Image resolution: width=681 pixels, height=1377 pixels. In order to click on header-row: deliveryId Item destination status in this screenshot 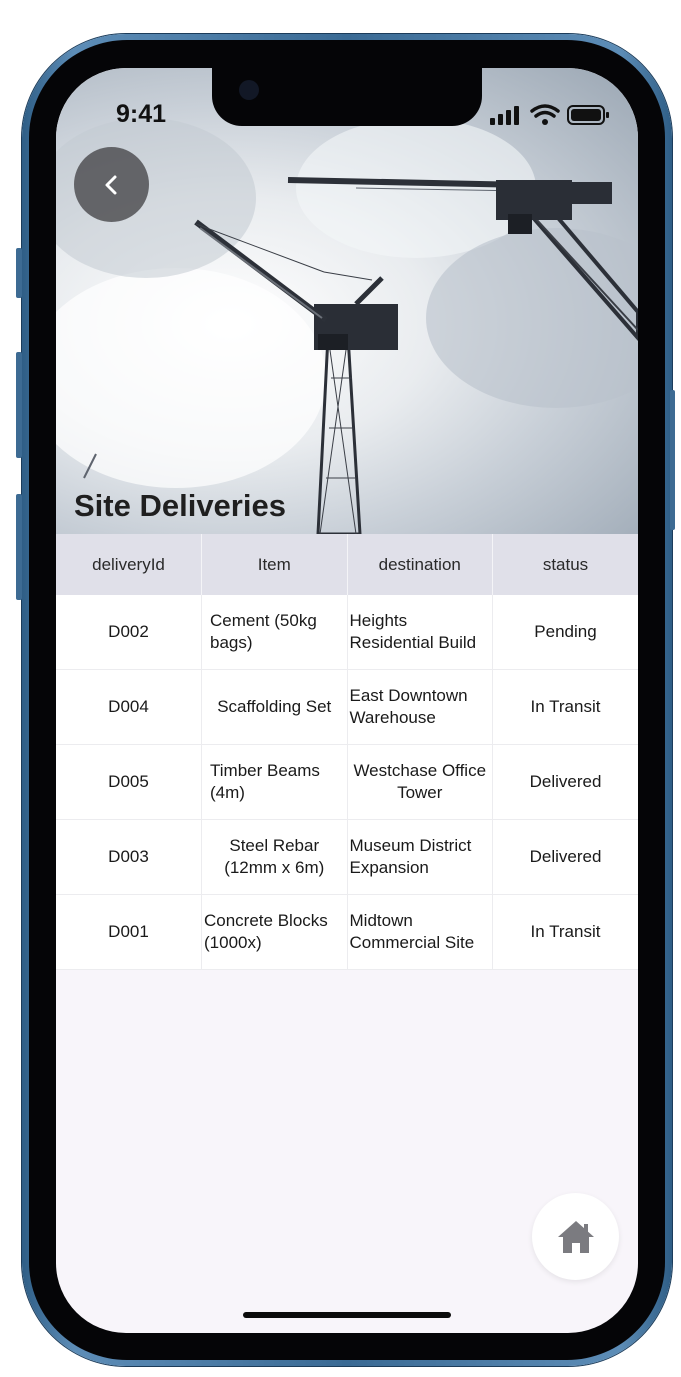, I will do `click(347, 564)`.